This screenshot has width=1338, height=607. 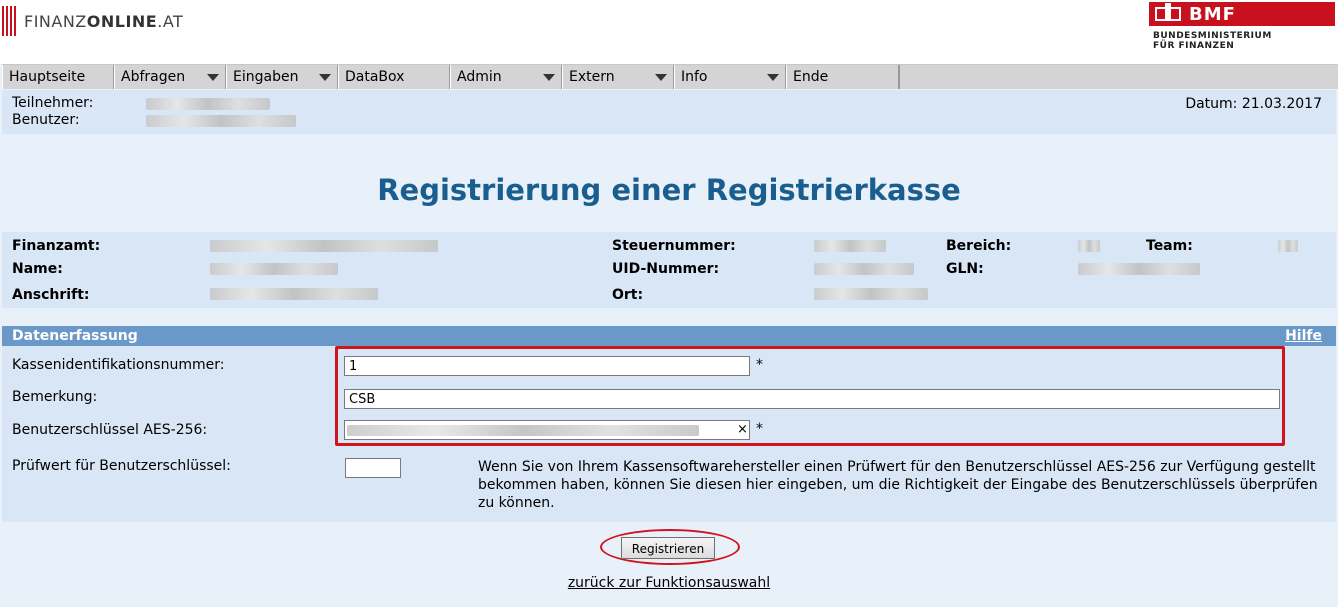 What do you see at coordinates (668, 548) in the screenshot?
I see `register-button: Registrieren` at bounding box center [668, 548].